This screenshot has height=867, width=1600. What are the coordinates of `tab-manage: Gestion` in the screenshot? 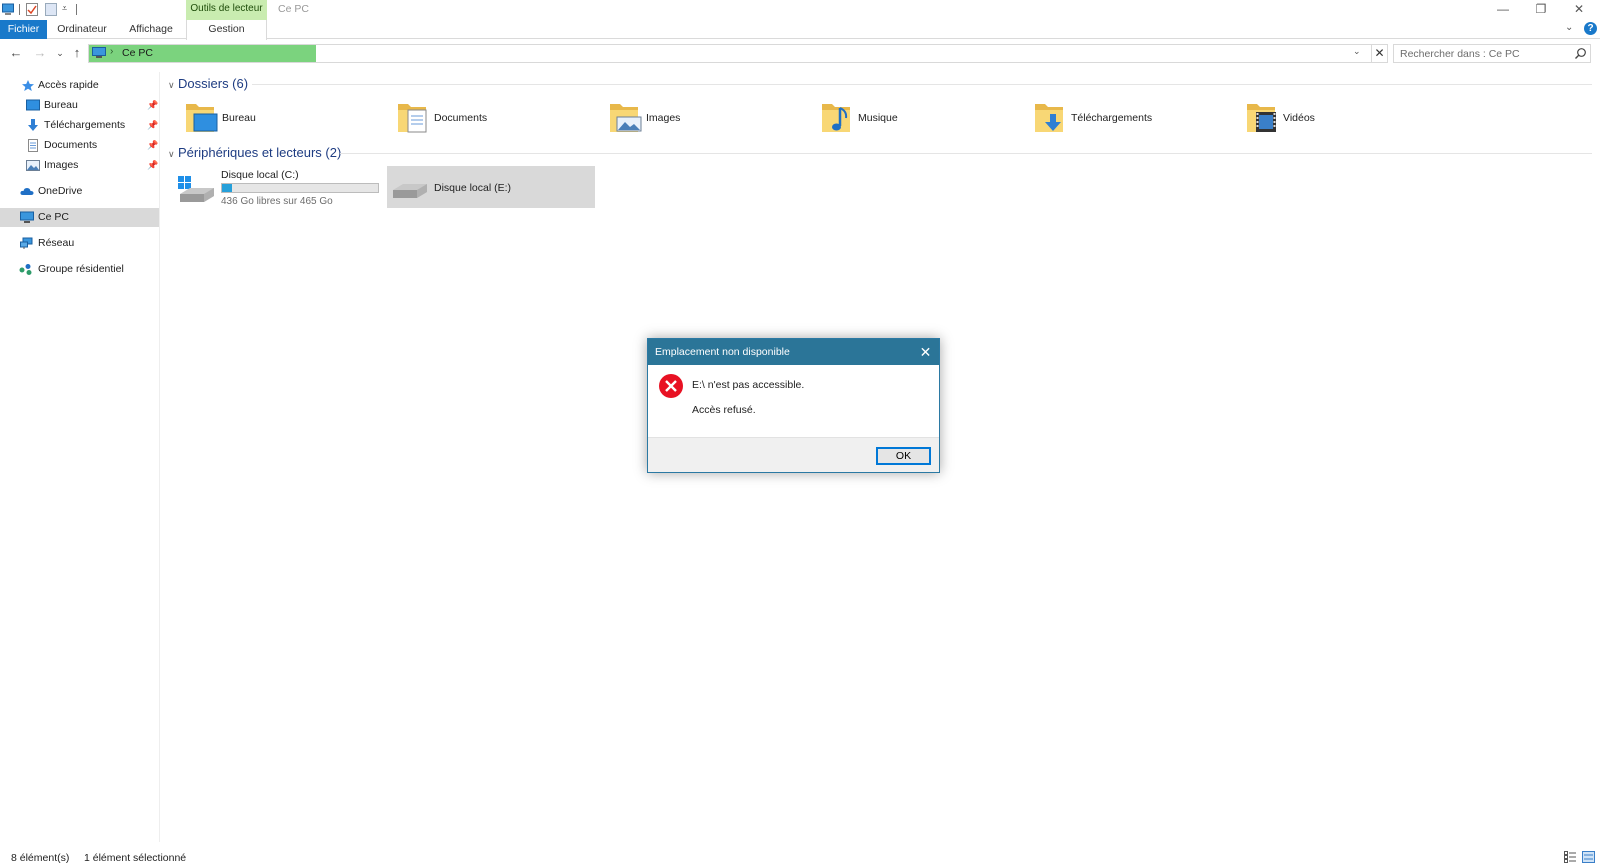 It's located at (226, 30).